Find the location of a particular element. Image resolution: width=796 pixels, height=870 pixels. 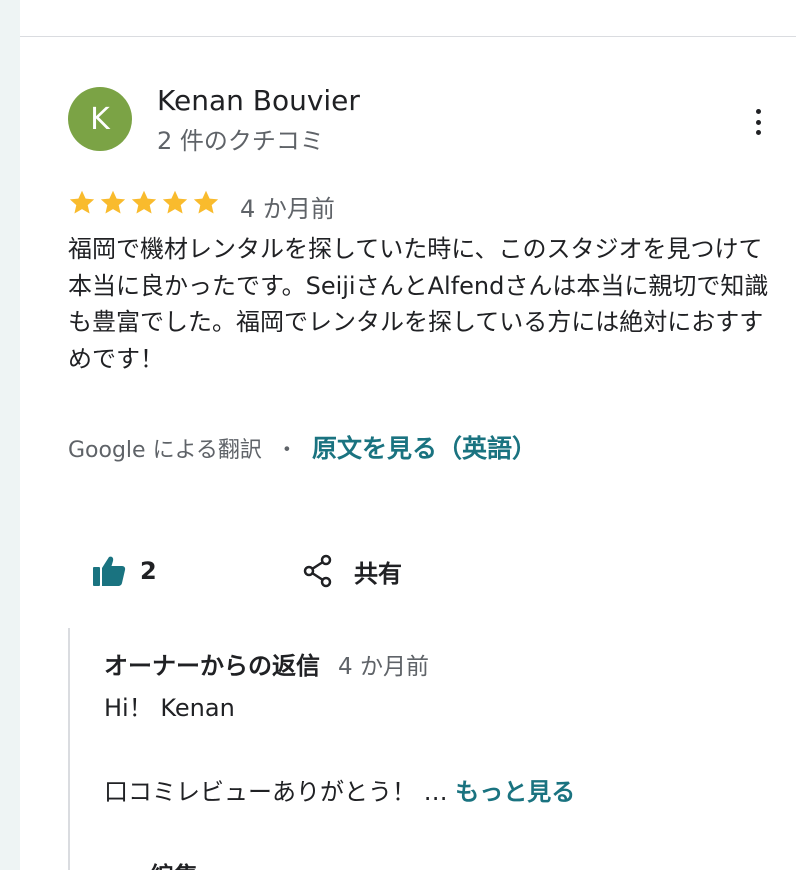

avatar-initial: K is located at coordinates (100, 119).